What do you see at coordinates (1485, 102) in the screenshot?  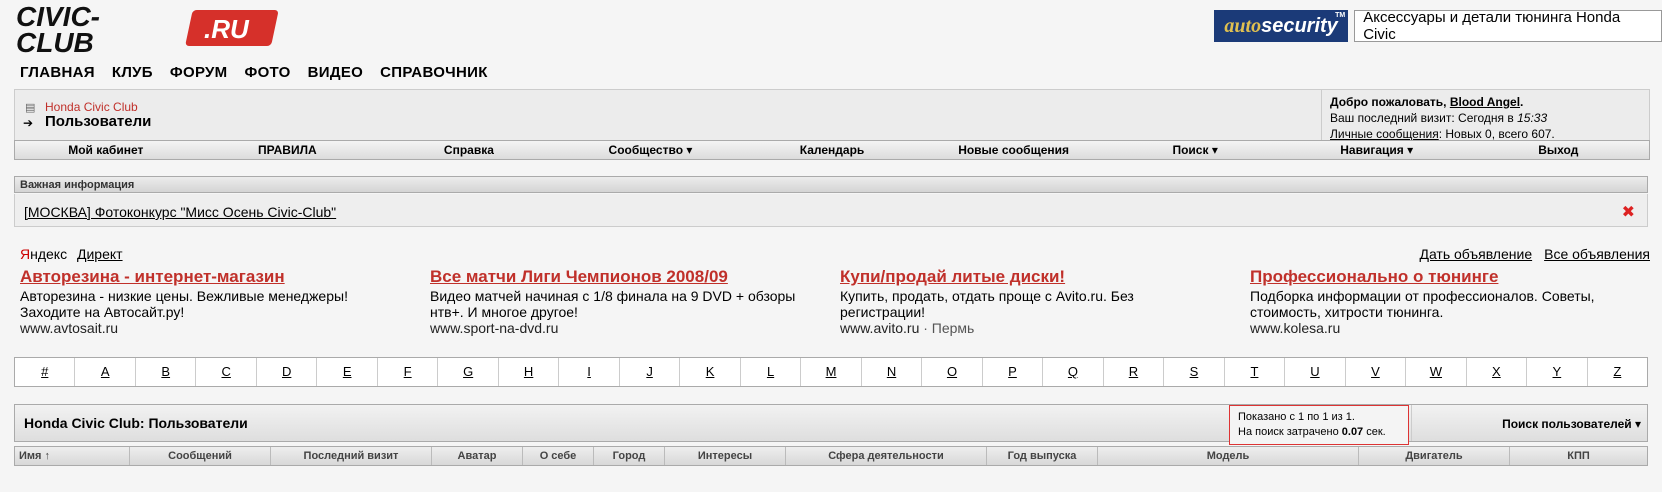 I see `username-link: Blood Angel` at bounding box center [1485, 102].